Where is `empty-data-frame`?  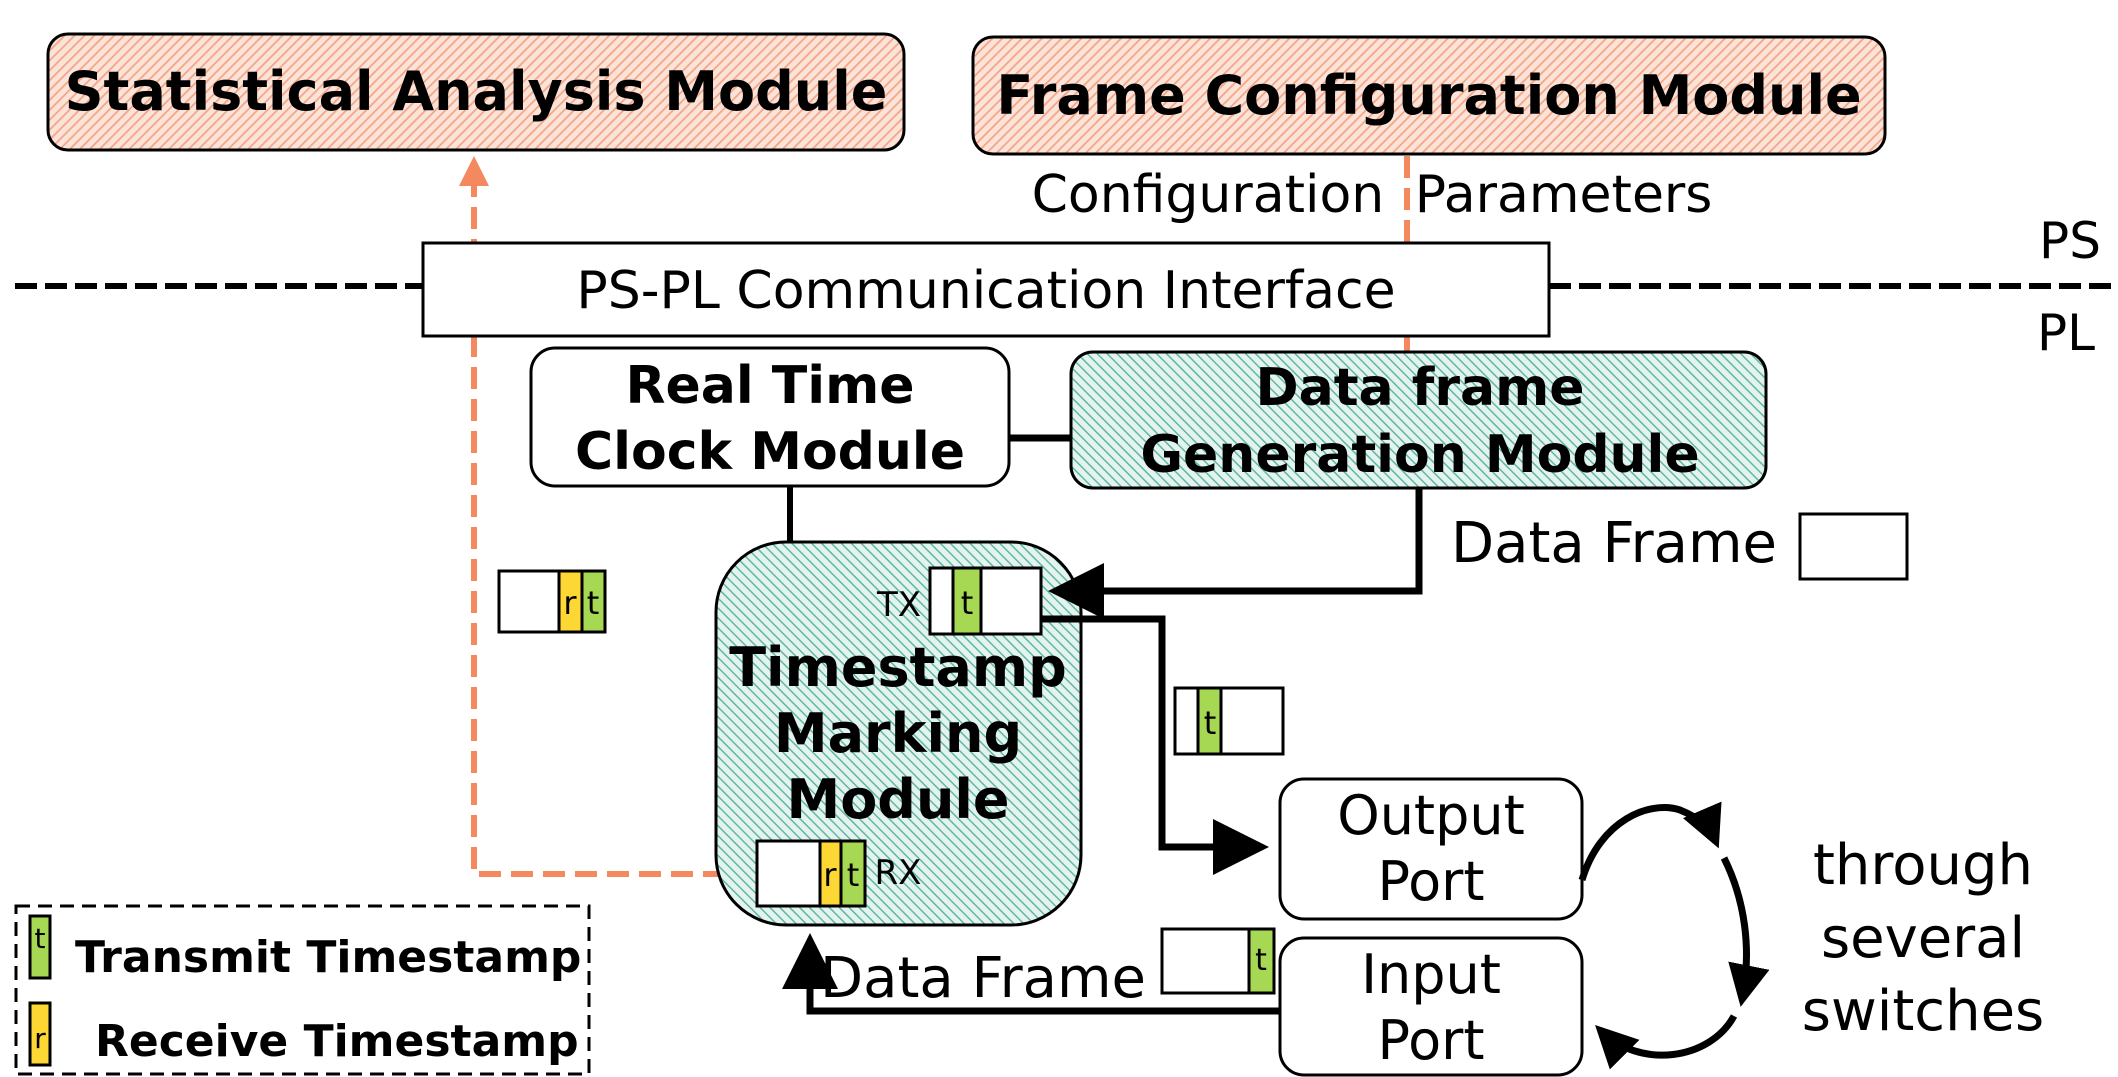 empty-data-frame is located at coordinates (1853, 546).